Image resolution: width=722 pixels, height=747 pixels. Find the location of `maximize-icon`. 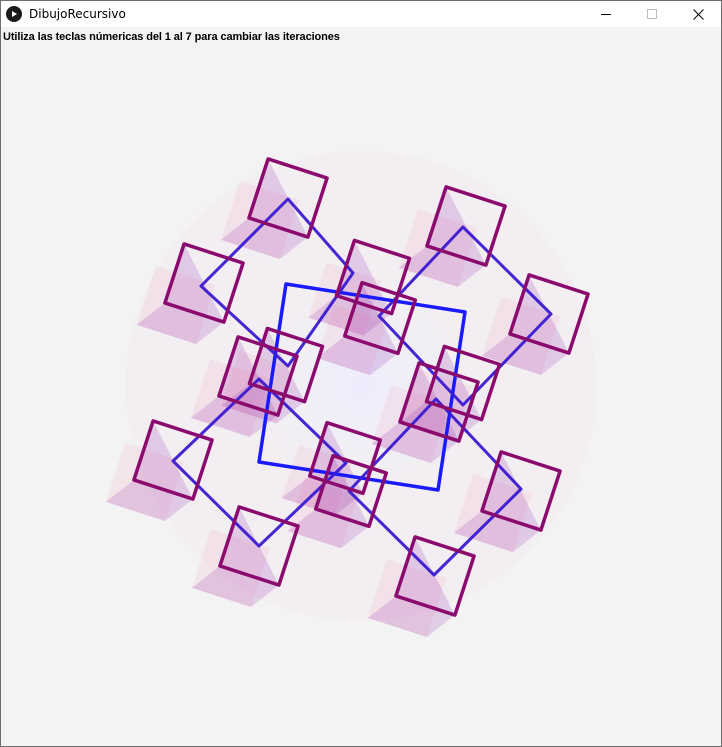

maximize-icon is located at coordinates (652, 14).